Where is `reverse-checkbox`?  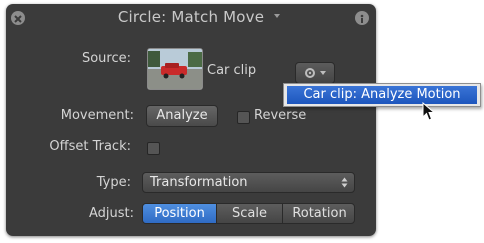 reverse-checkbox is located at coordinates (243, 117).